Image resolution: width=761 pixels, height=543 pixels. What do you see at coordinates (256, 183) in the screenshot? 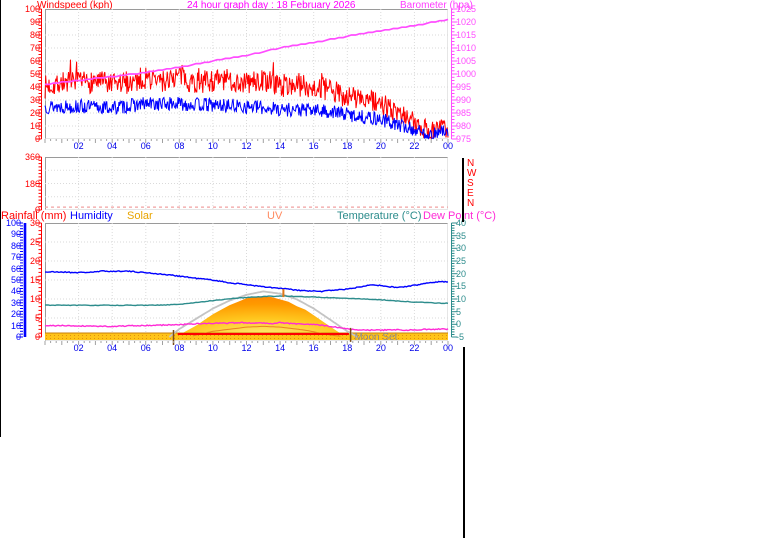
I see `wind-direction-chart: NWSEN` at bounding box center [256, 183].